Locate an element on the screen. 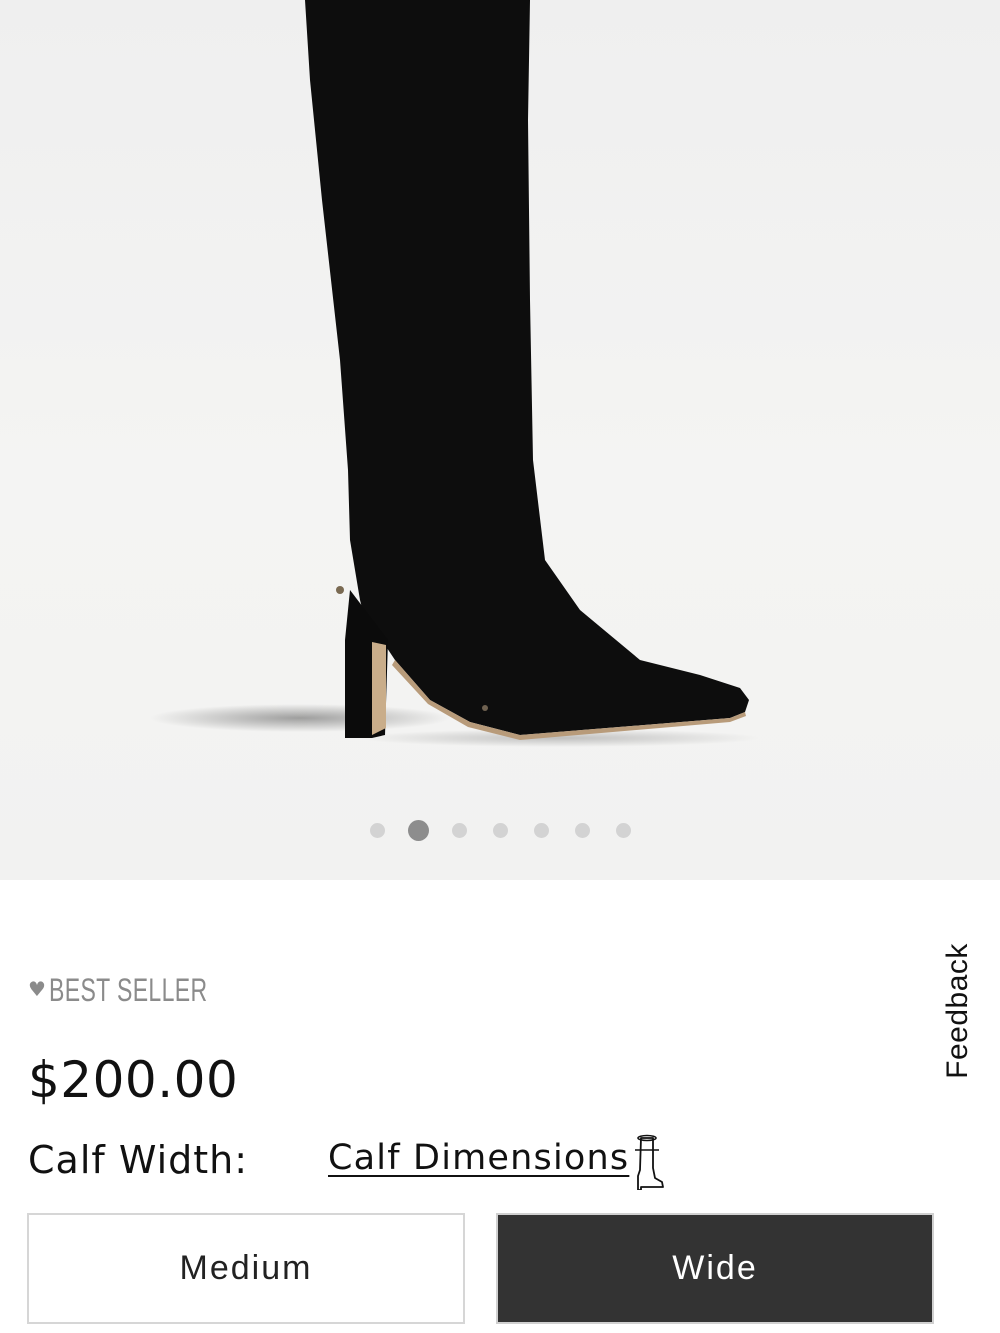  boot-icon is located at coordinates (648, 1161).